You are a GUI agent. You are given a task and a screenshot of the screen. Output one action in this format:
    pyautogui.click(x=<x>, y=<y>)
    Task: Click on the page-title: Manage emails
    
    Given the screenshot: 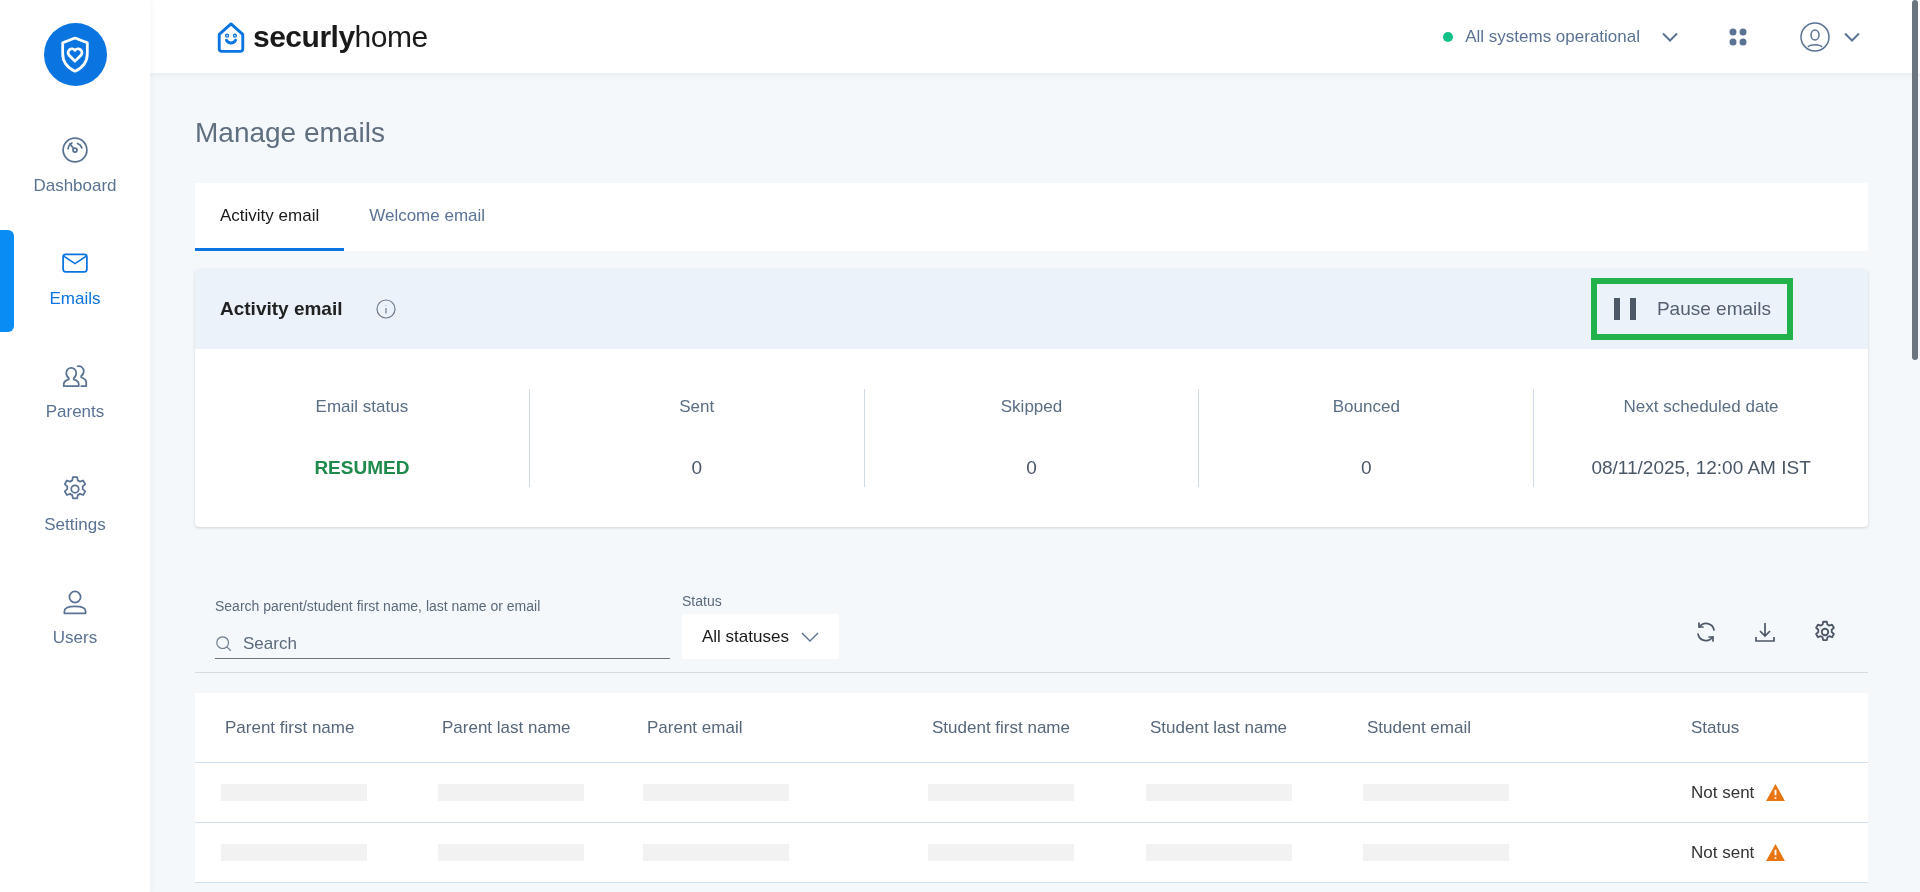 What is the action you would take?
    pyautogui.click(x=290, y=133)
    